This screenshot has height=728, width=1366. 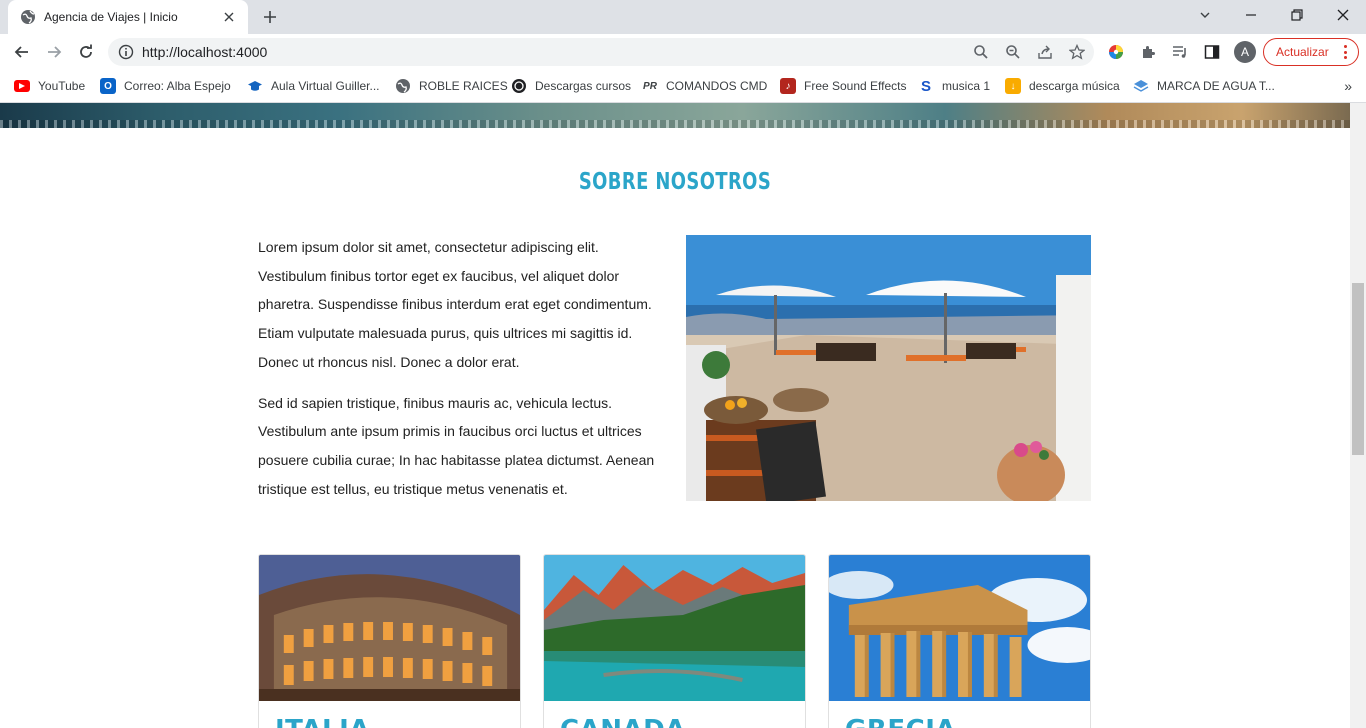 I want to click on destination-card-grecia: GRECIA, so click(x=959, y=641).